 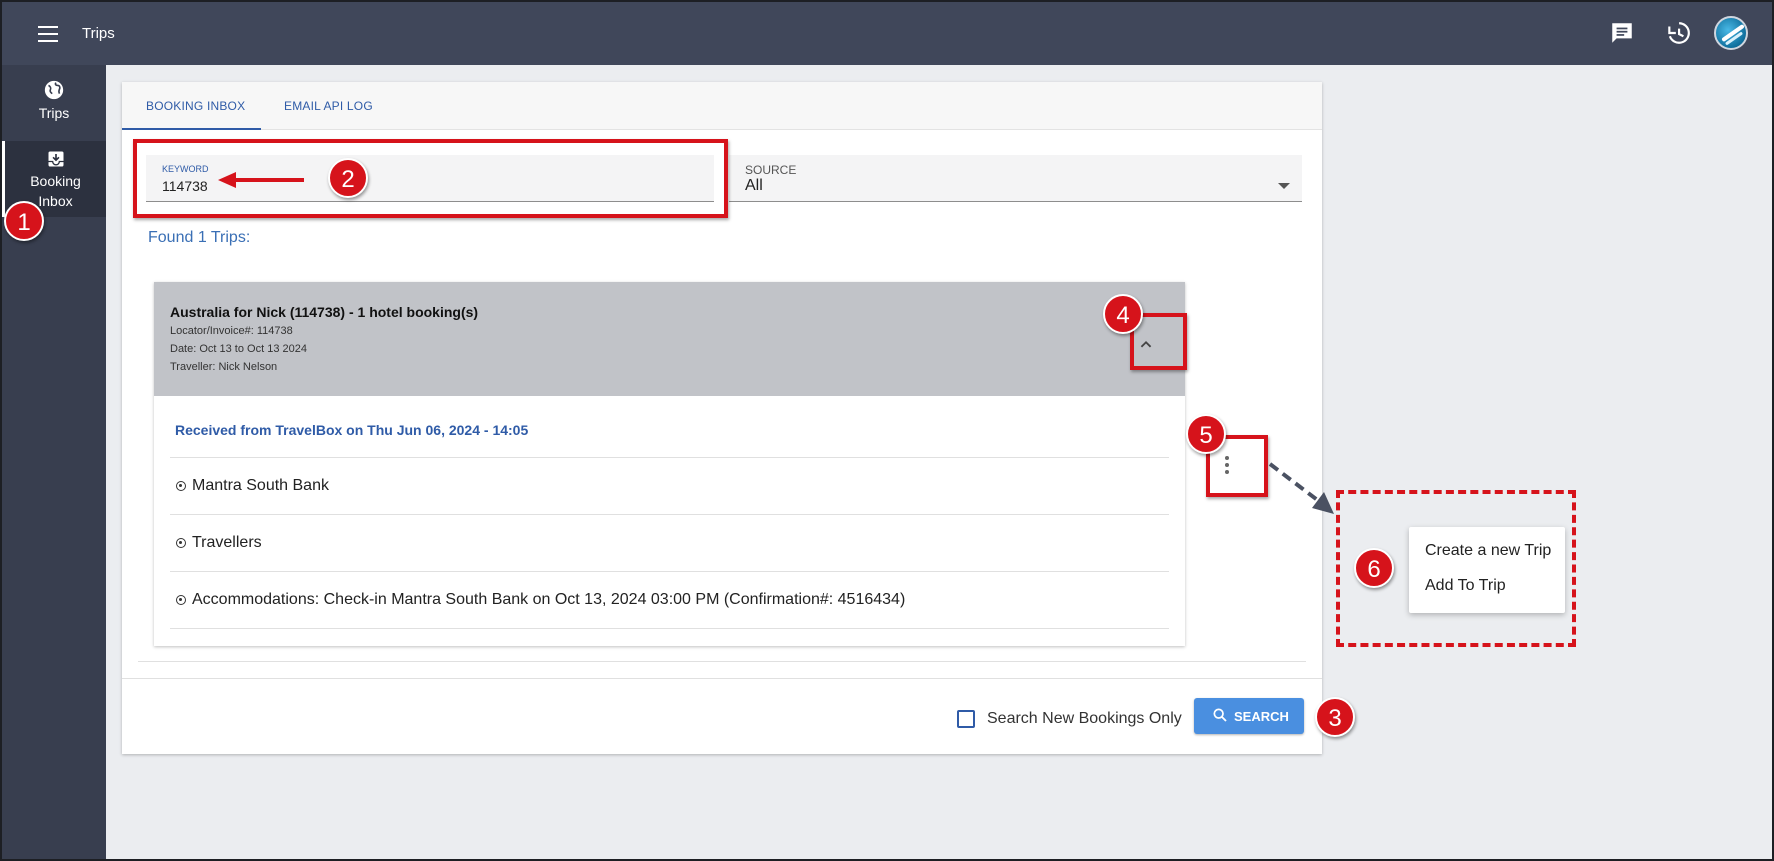 I want to click on inbox-download-icon, so click(x=55, y=159).